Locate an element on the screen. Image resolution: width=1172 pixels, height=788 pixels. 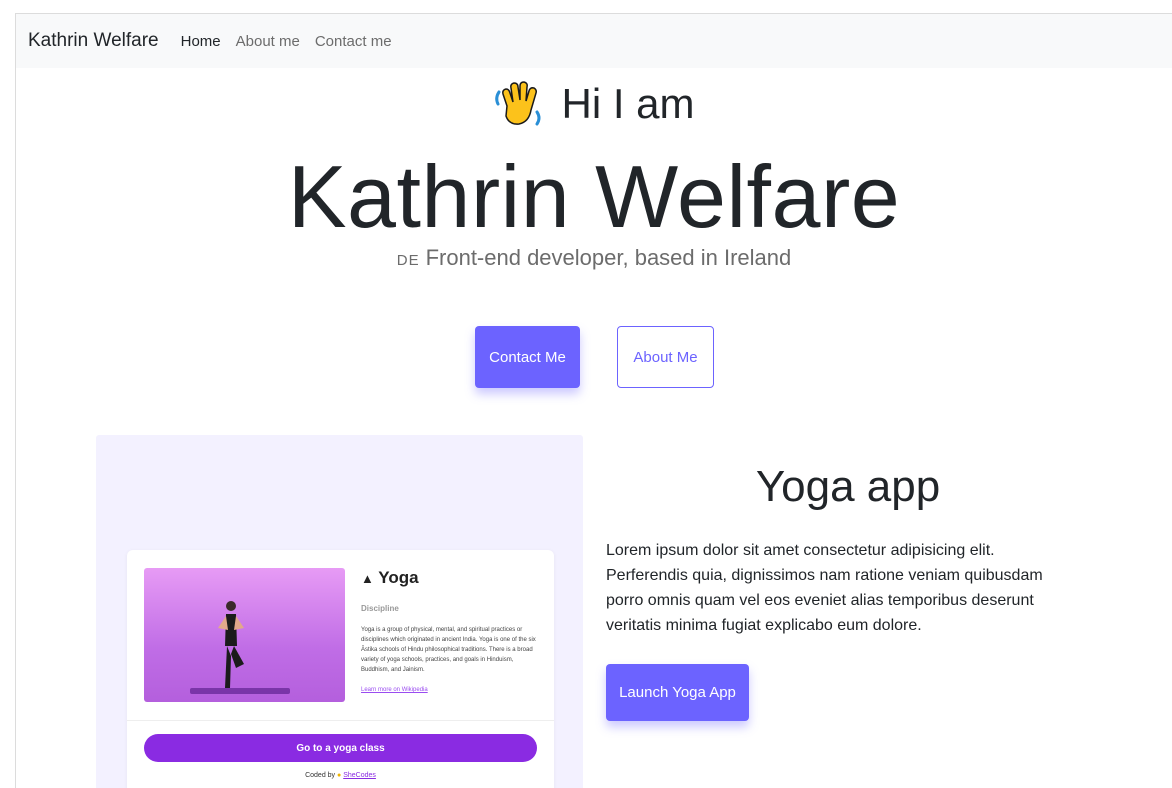
hero-subtitle: DE Front-end developer, based in Ireland is located at coordinates (594, 258).